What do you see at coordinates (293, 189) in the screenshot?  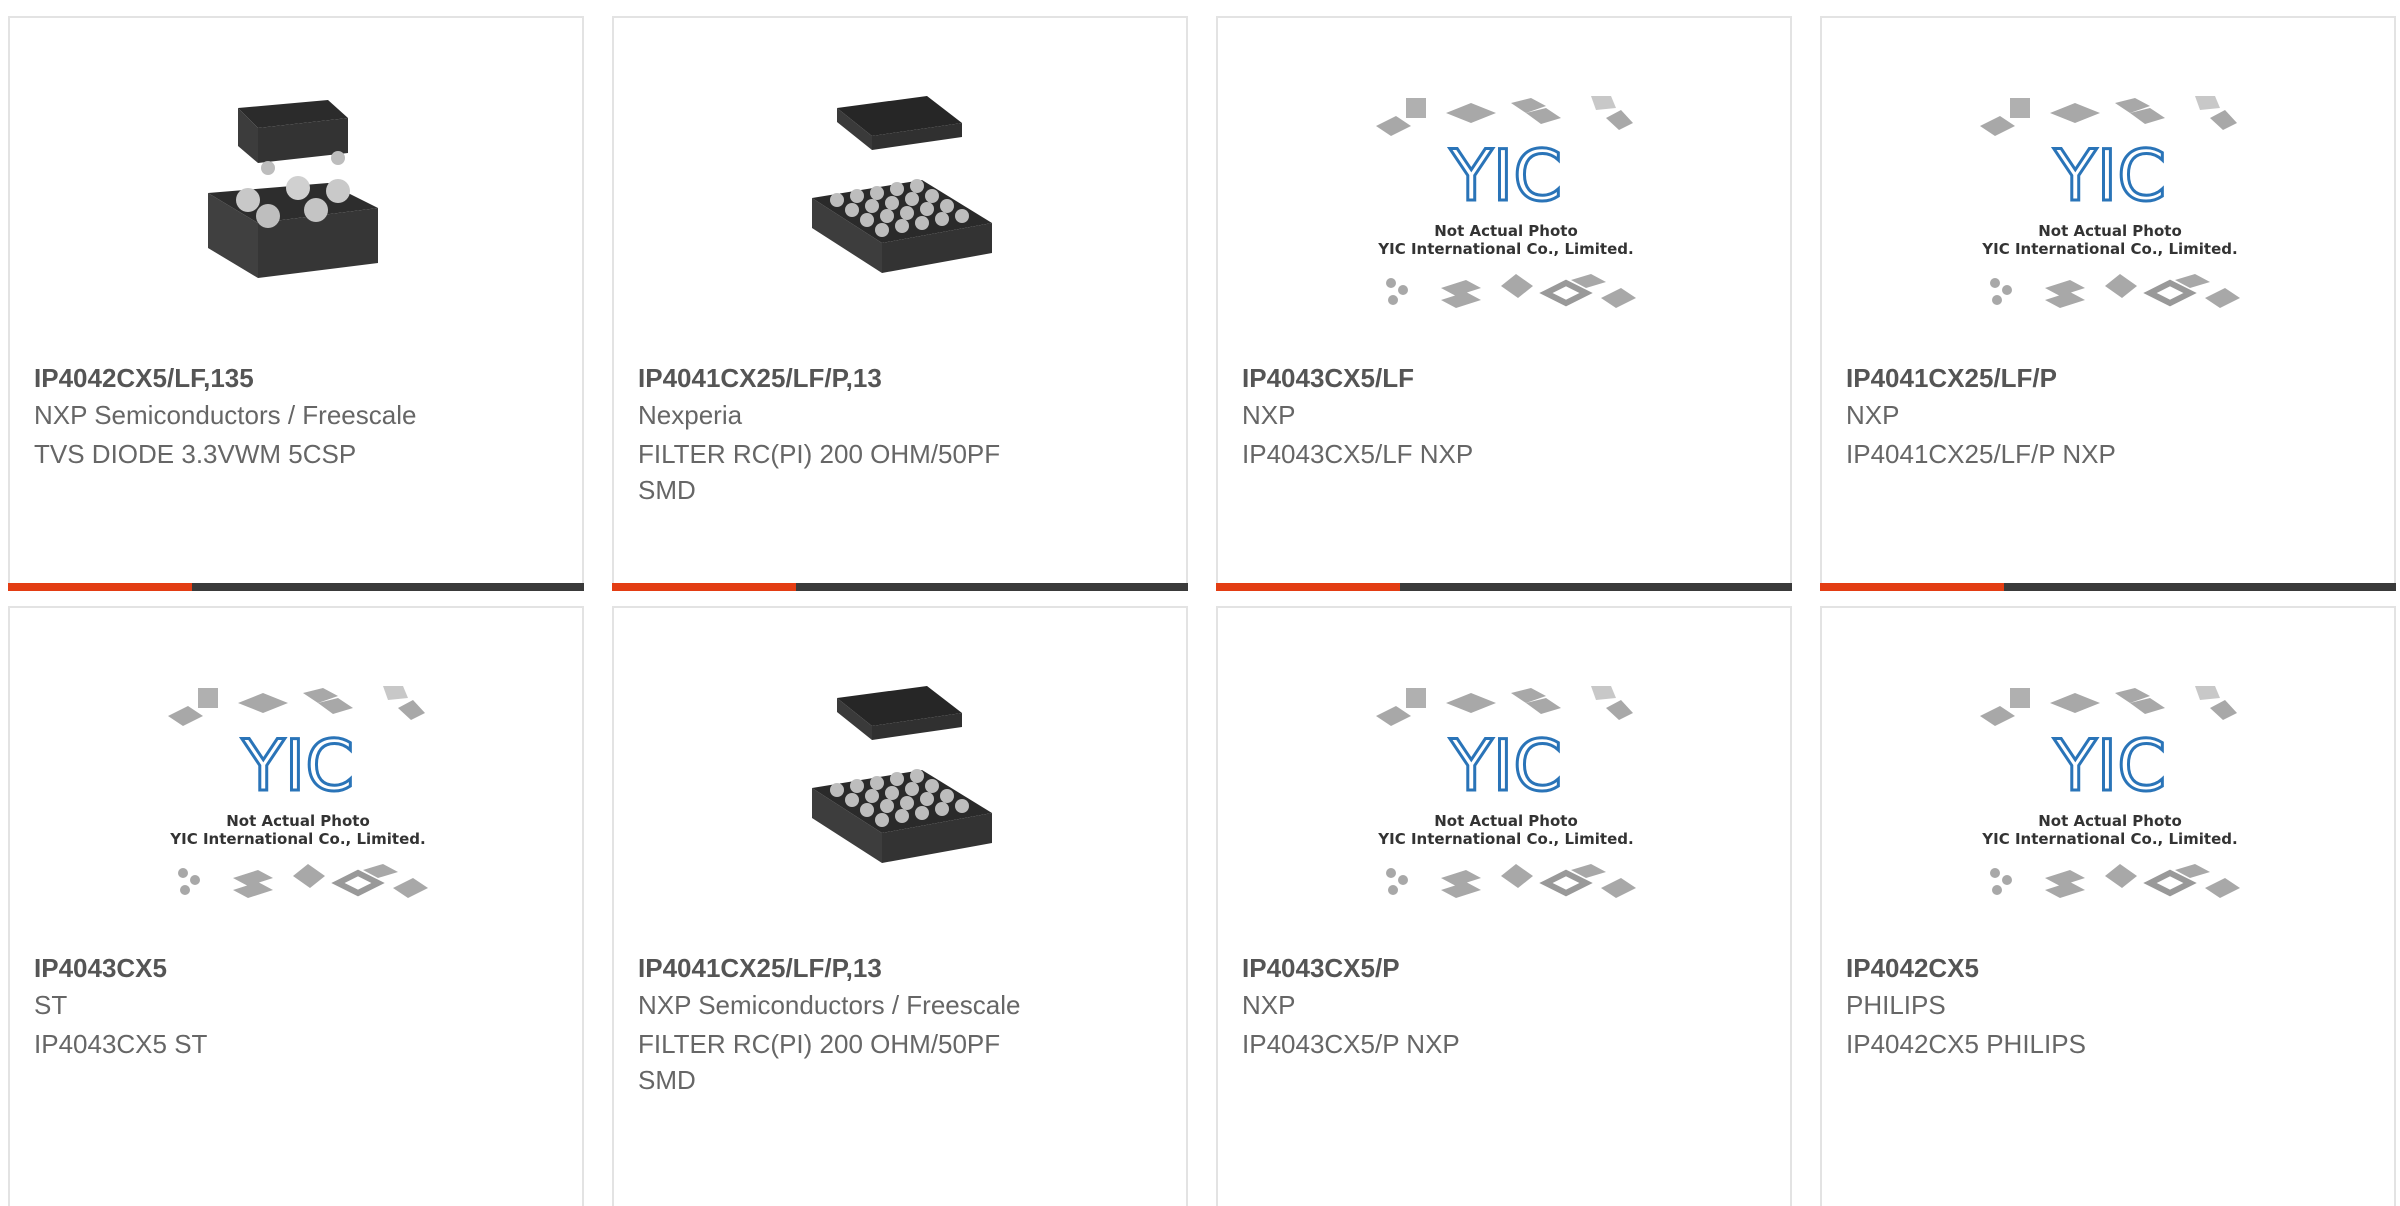 I see `chip-csp-image` at bounding box center [293, 189].